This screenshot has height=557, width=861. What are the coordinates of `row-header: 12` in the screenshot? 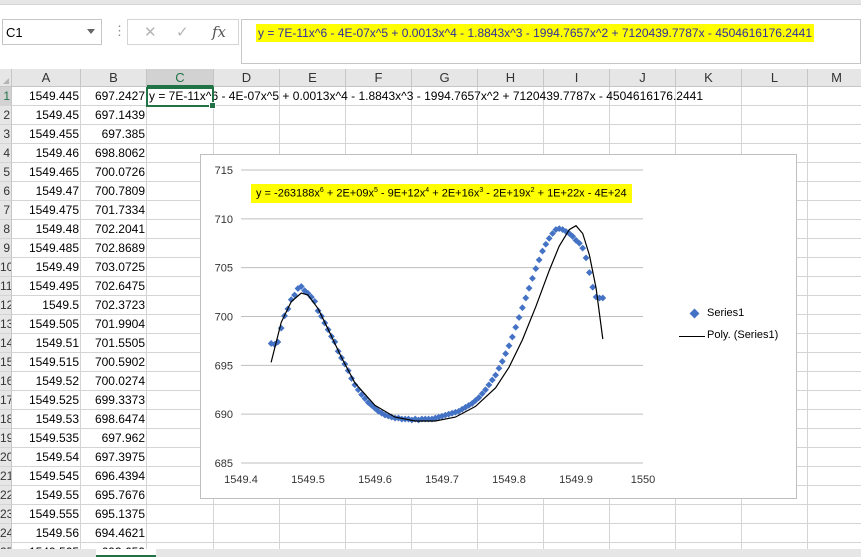 It's located at (6, 305).